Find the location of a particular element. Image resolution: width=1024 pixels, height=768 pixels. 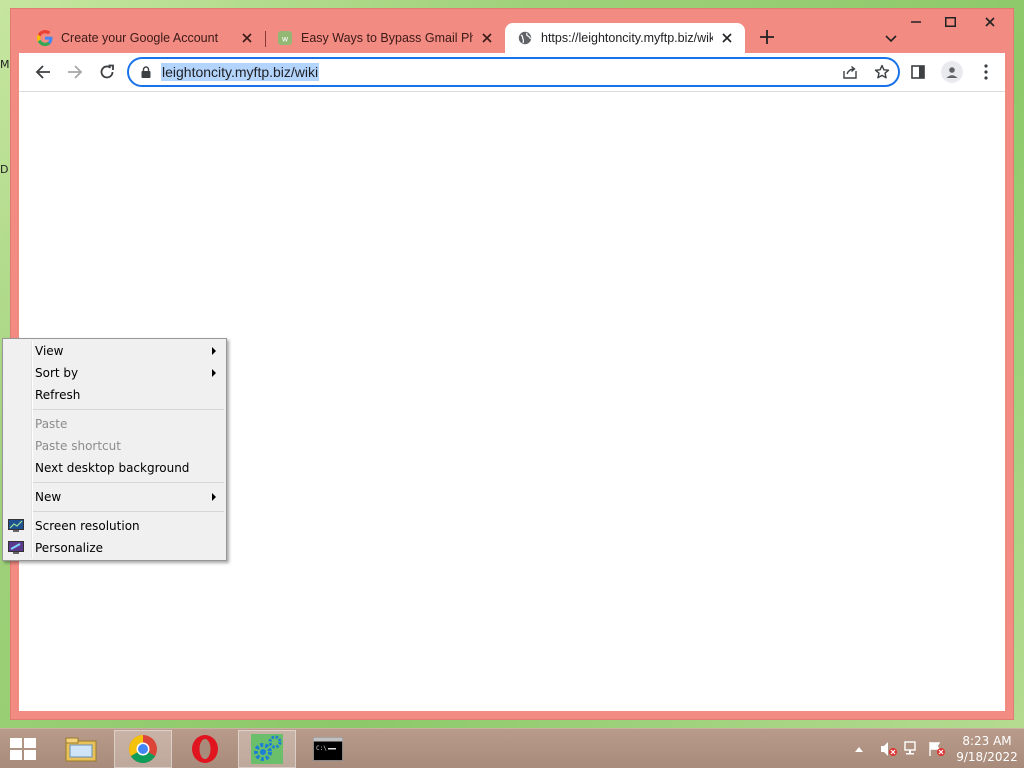

action-center-icon is located at coordinates (937, 749).